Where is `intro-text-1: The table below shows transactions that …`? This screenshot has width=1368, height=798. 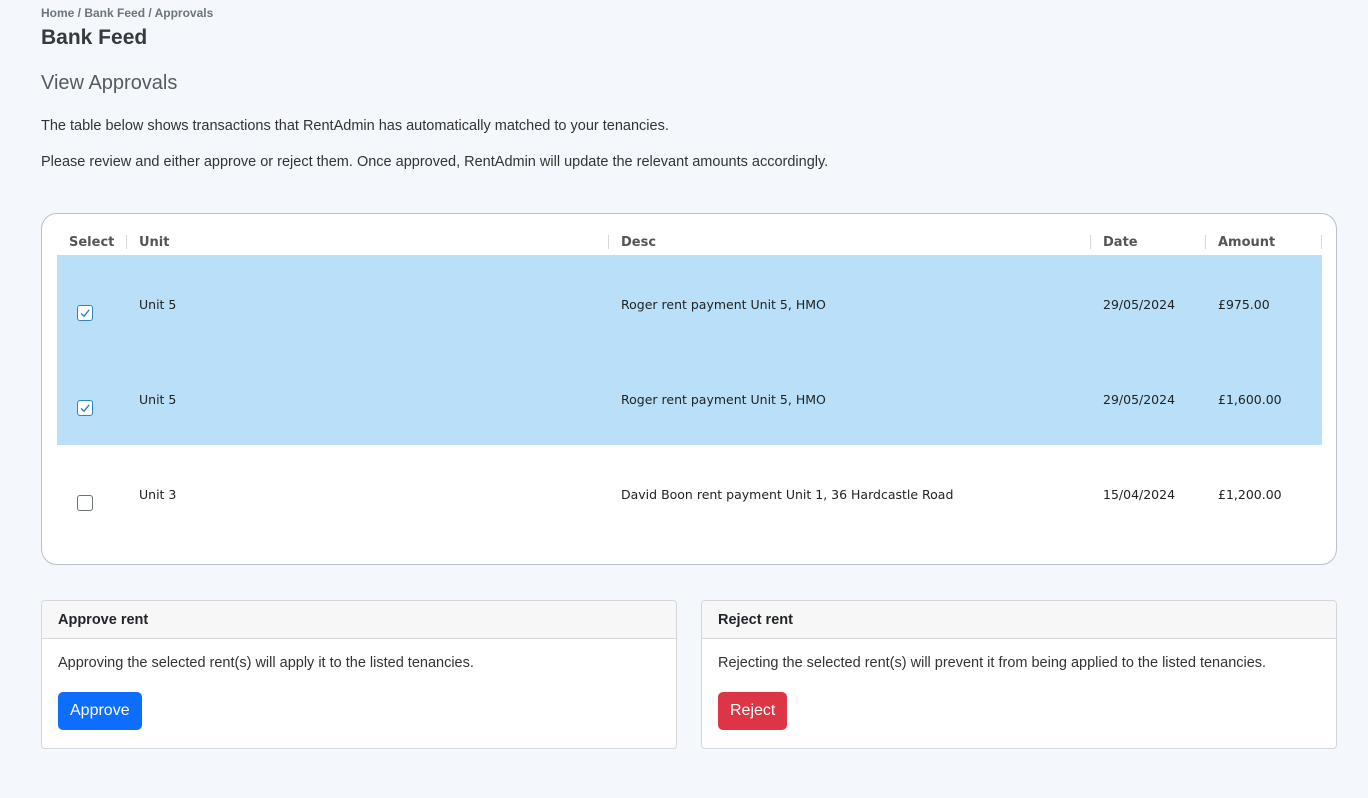 intro-text-1: The table below shows transactions that … is located at coordinates (355, 126).